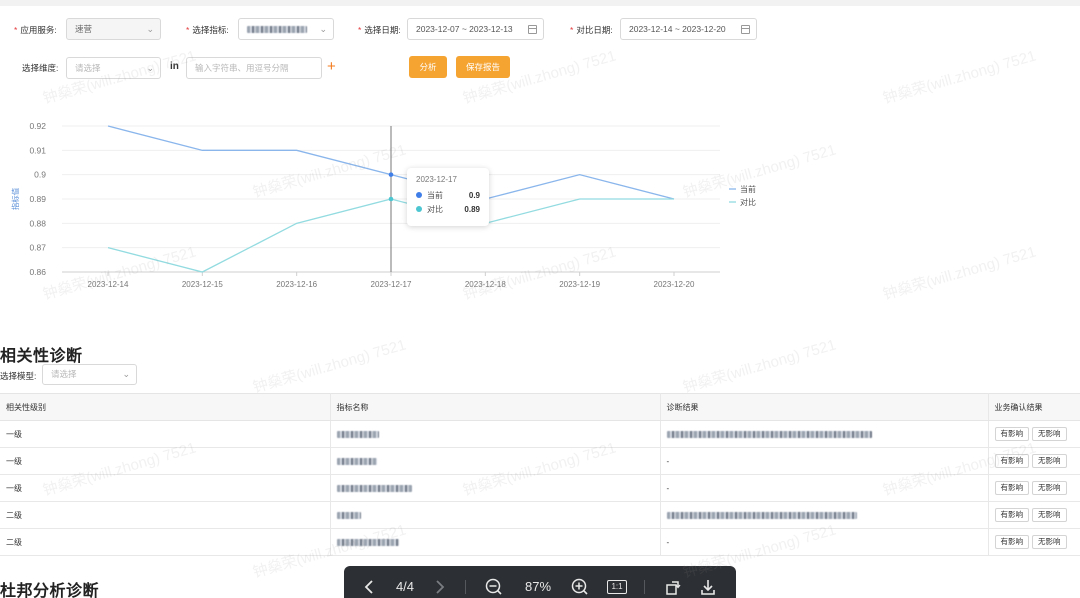 This screenshot has height=598, width=1080. Describe the element at coordinates (540, 3) in the screenshot. I see `top-strip` at that location.